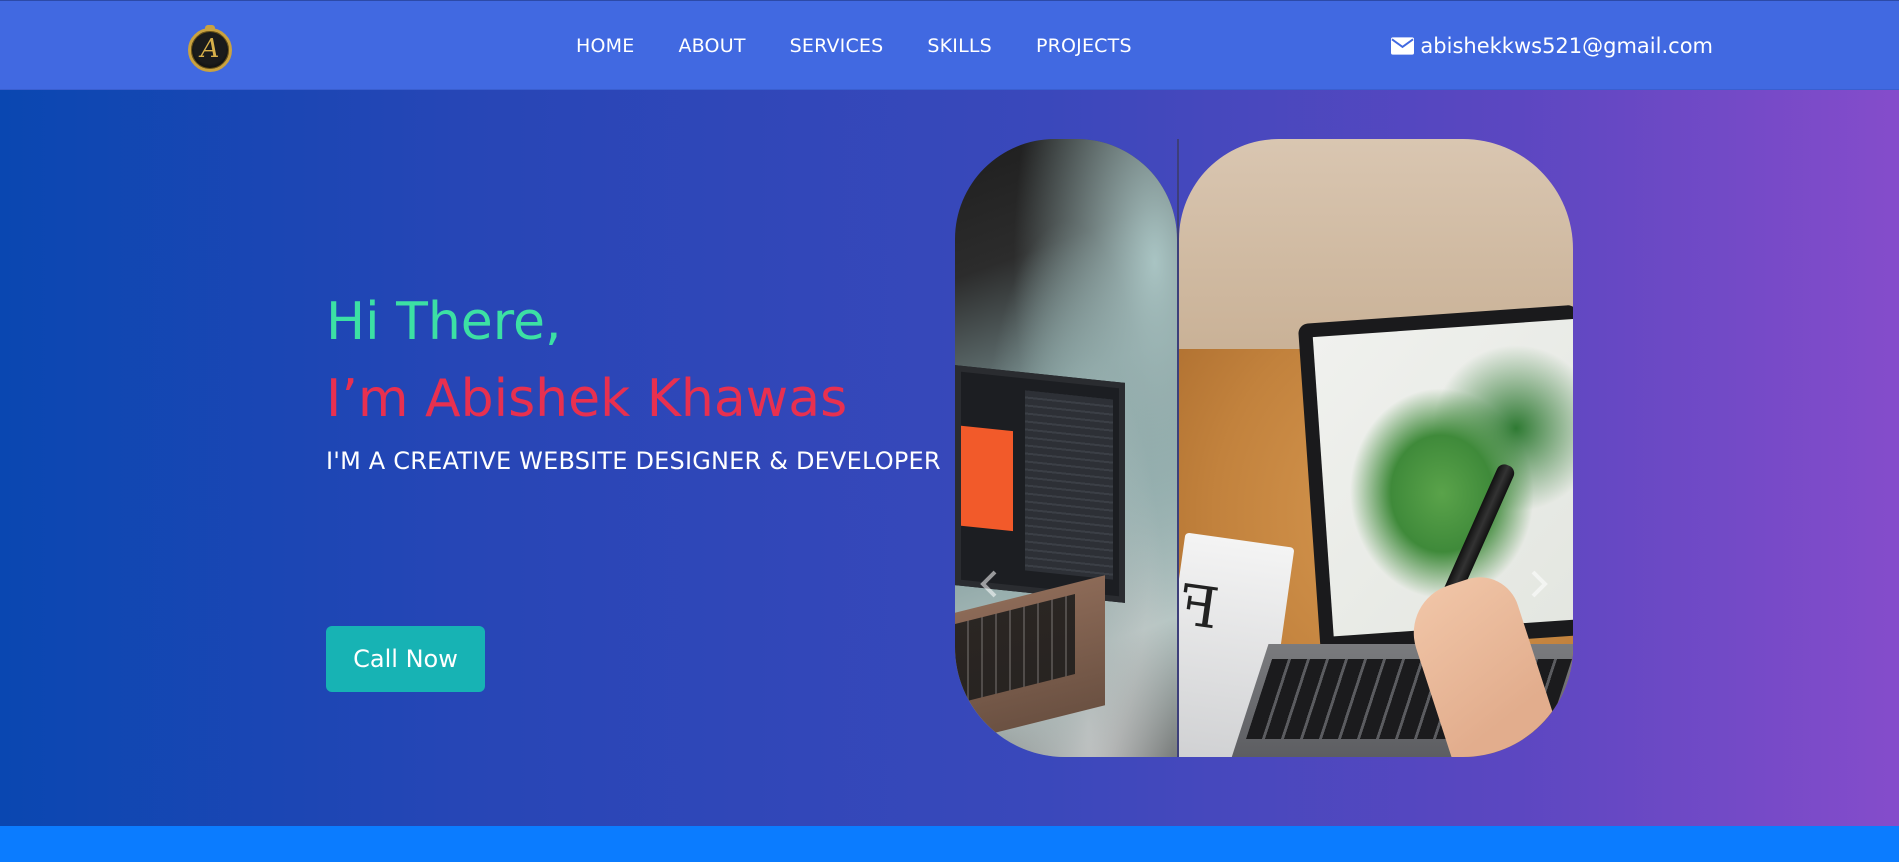  Describe the element at coordinates (1566, 46) in the screenshot. I see `email-text: abishekkws521@gmail.com` at that location.